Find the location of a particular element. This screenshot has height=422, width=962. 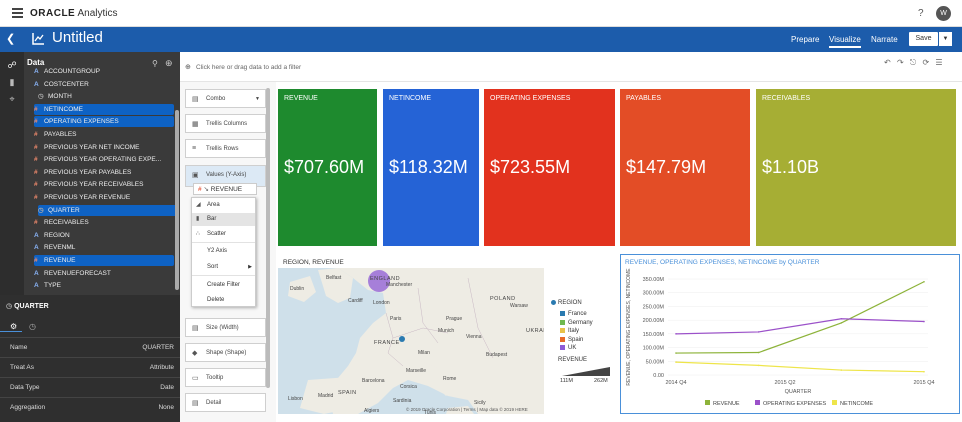

undo-icon: ↶ is located at coordinates (887, 62).